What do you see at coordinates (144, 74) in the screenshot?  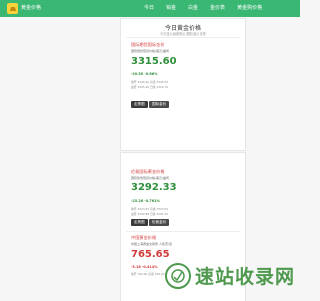 I see `price-change: -20.50 -0.66%` at bounding box center [144, 74].